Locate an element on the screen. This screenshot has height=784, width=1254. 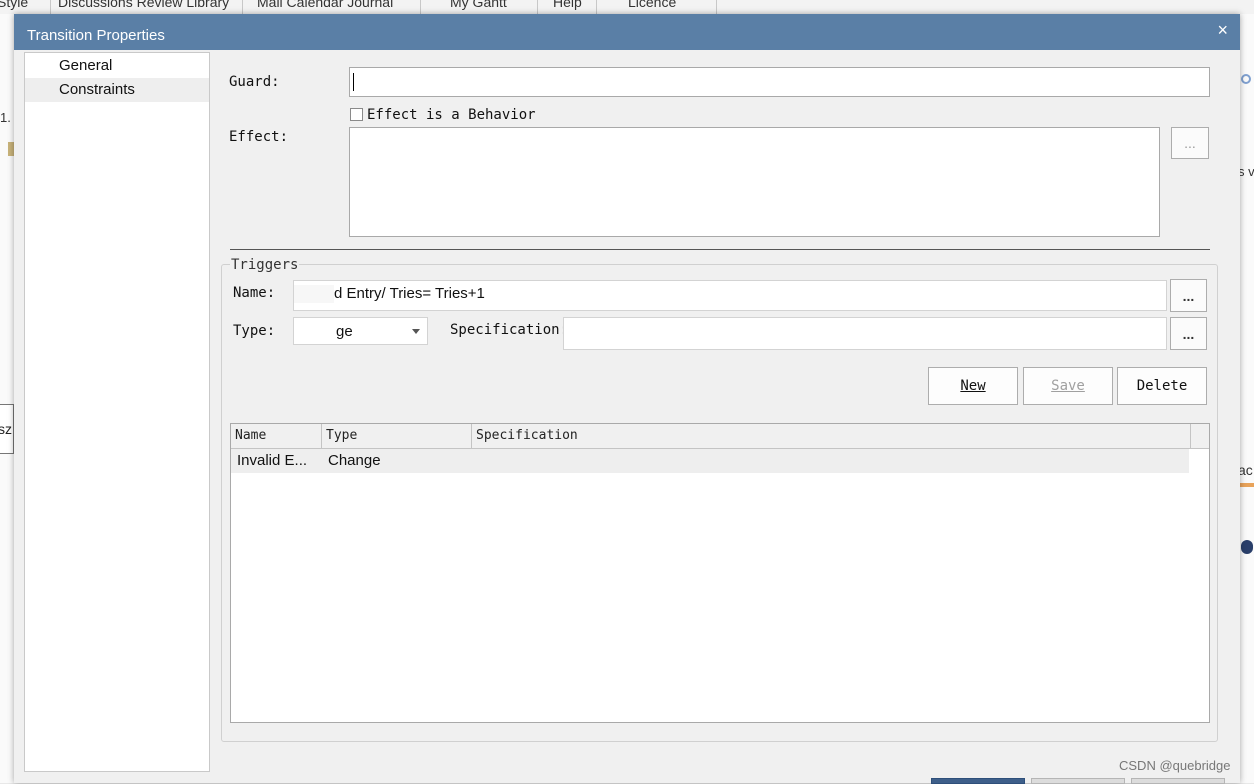
bg-fragment-text-right-2: ac is located at coordinates (1245, 470).